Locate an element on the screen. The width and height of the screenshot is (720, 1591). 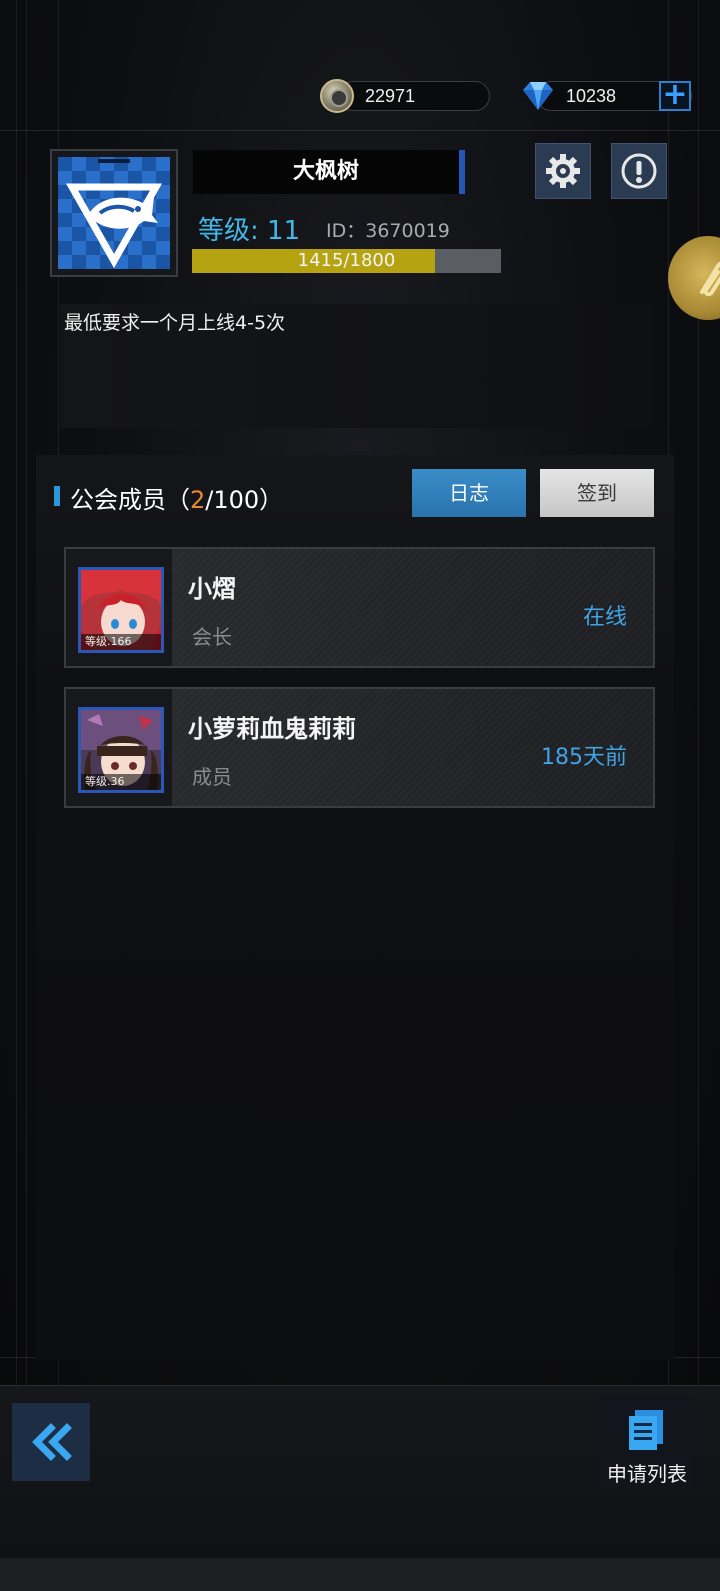
avatar: 等级.166 is located at coordinates (121, 610).